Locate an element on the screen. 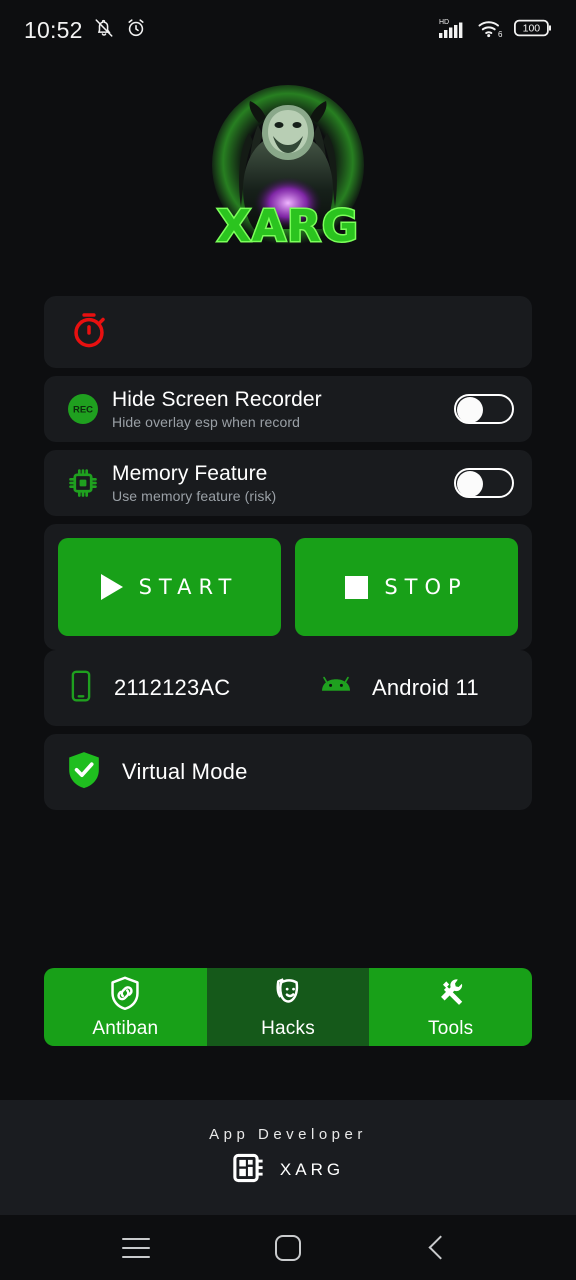 The width and height of the screenshot is (576, 1280). tools-icon is located at coordinates (451, 995).